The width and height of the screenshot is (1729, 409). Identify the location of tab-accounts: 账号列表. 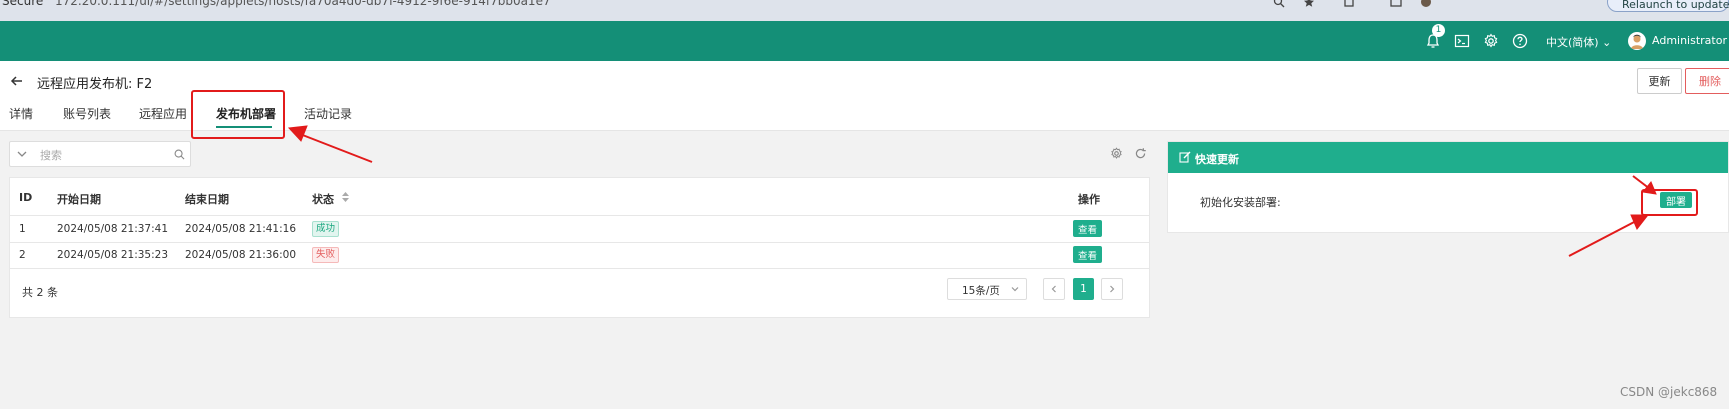
(87, 113).